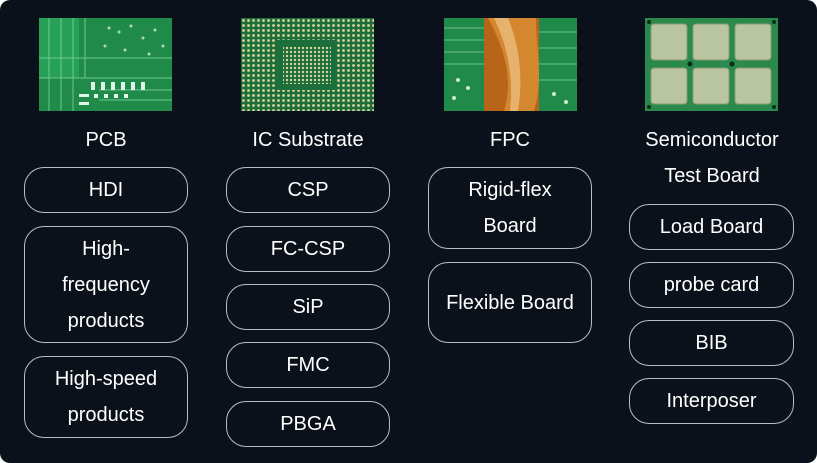  I want to click on pill-fc-csp: FC-CSP, so click(308, 249).